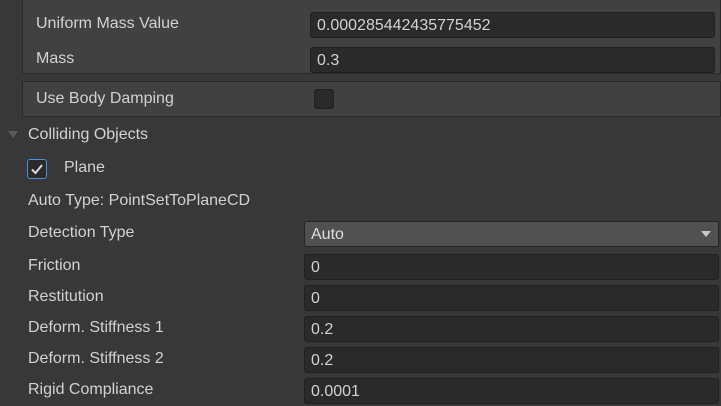 The image size is (721, 406). Describe the element at coordinates (139, 200) in the screenshot. I see `auto-type-label: Auto Type: PointSetToPlaneCD` at that location.